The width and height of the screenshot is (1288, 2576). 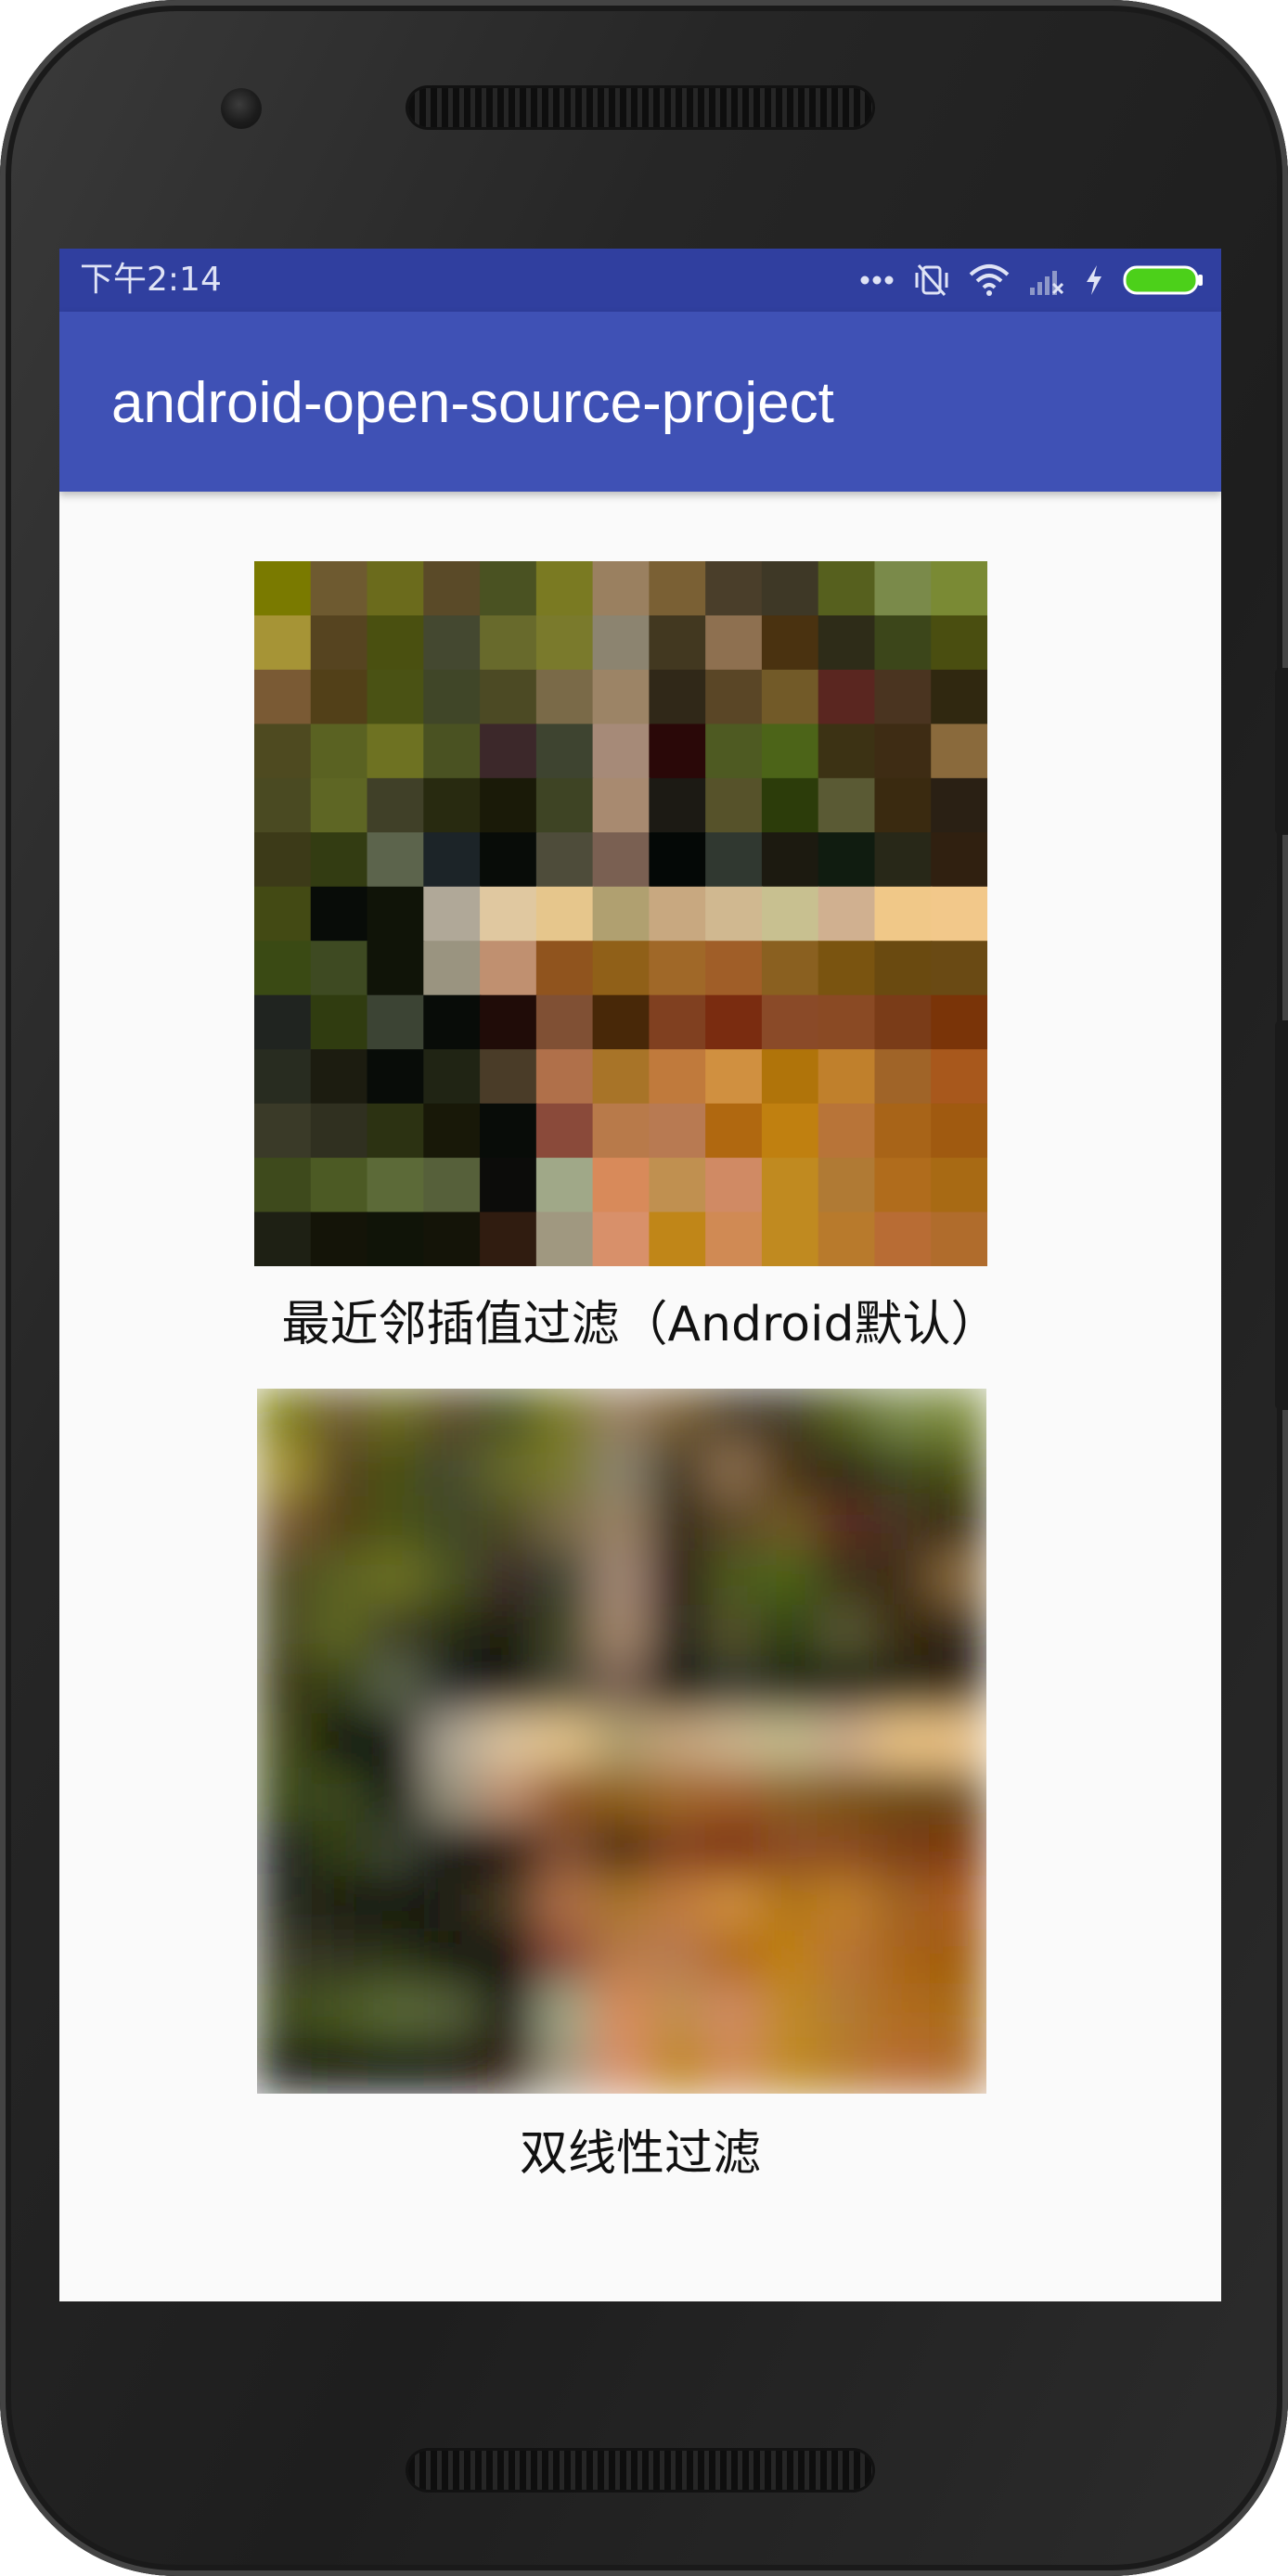 I want to click on bottom-speaker, so click(x=640, y=2470).